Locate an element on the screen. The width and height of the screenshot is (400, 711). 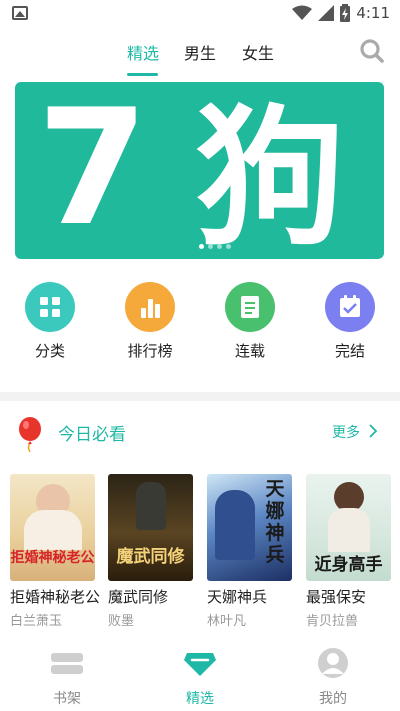
tab-active-indicator is located at coordinates (142, 74).